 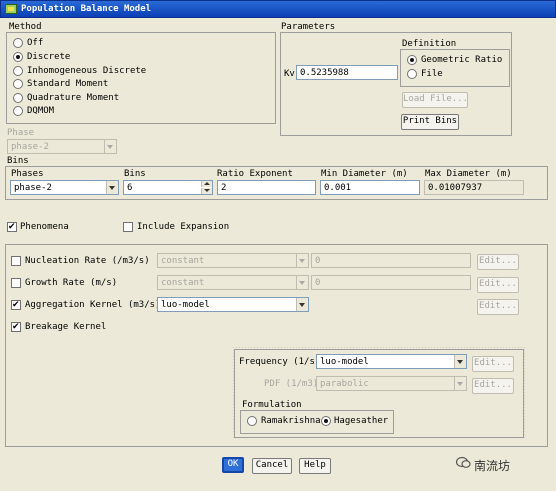 What do you see at coordinates (128, 227) in the screenshot?
I see `include-expansion-checkbox` at bounding box center [128, 227].